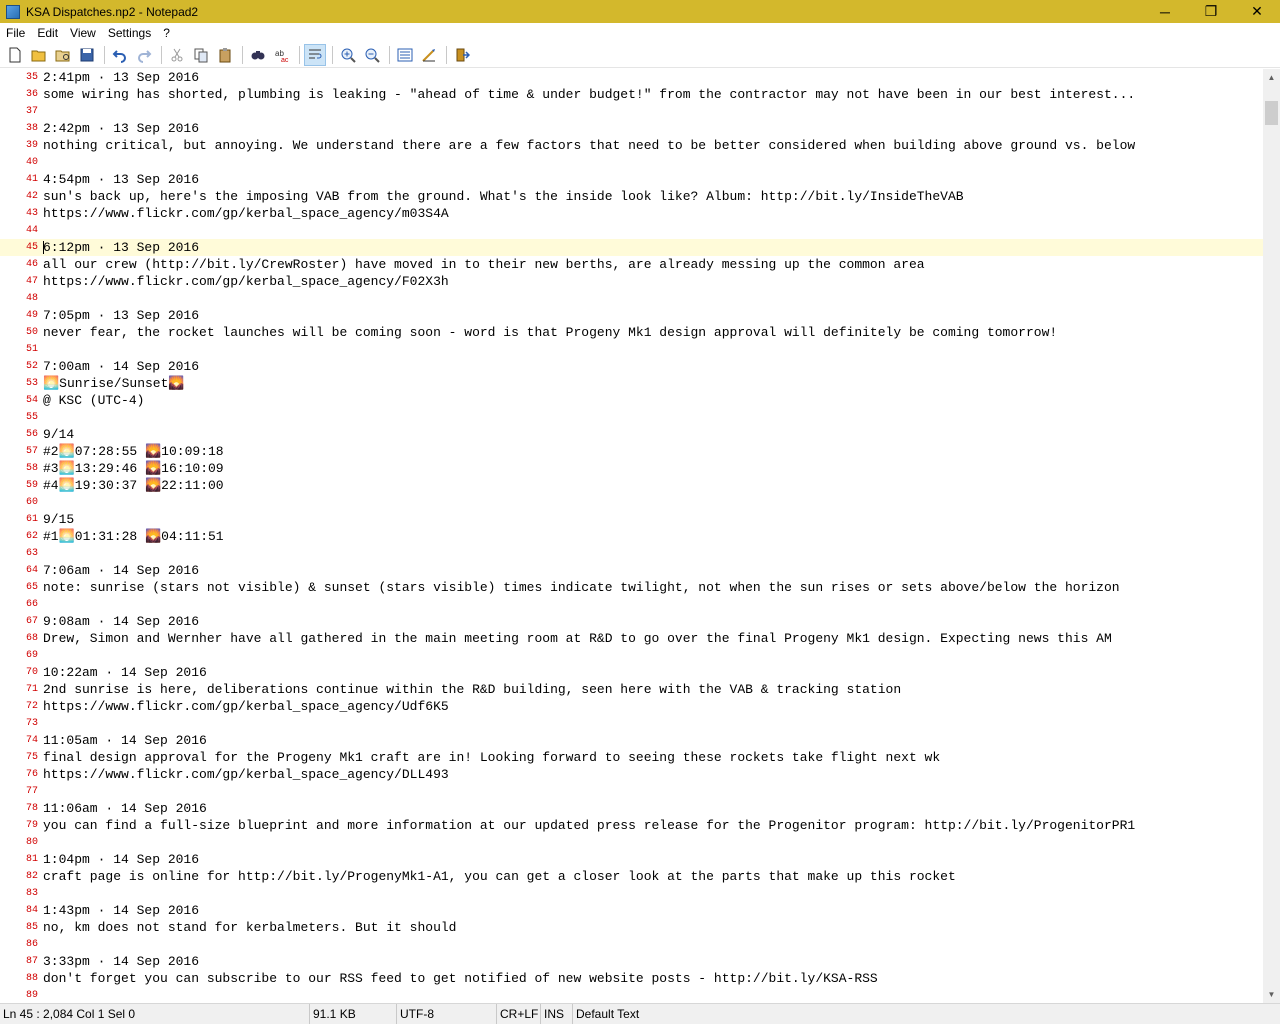 Image resolution: width=1280 pixels, height=1024 pixels. What do you see at coordinates (166, 33) in the screenshot?
I see `menu-help: ?` at bounding box center [166, 33].